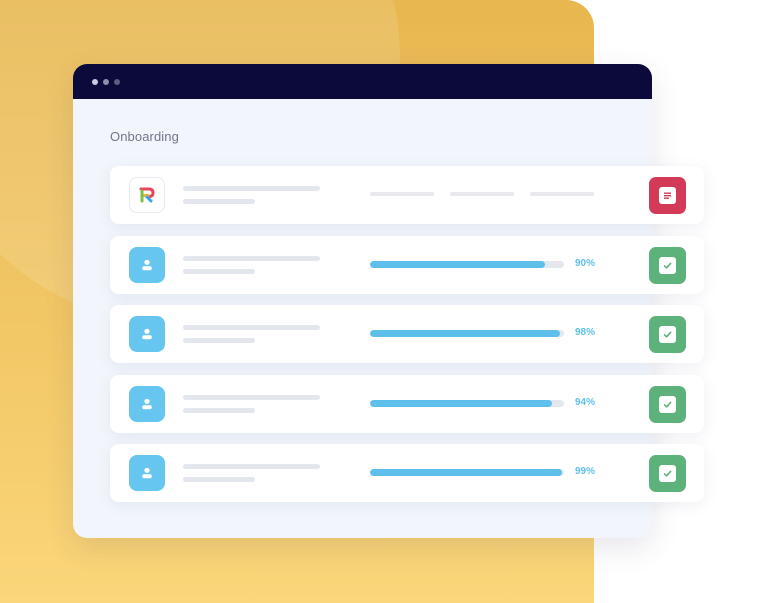 The width and height of the screenshot is (768, 603). I want to click on list-item-user: 99%, so click(407, 473).